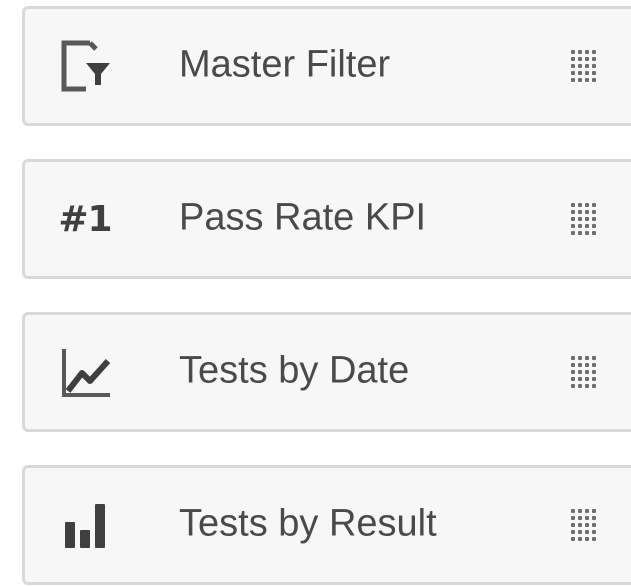 This screenshot has width=631, height=586. I want to click on line-chart-icon, so click(85, 372).